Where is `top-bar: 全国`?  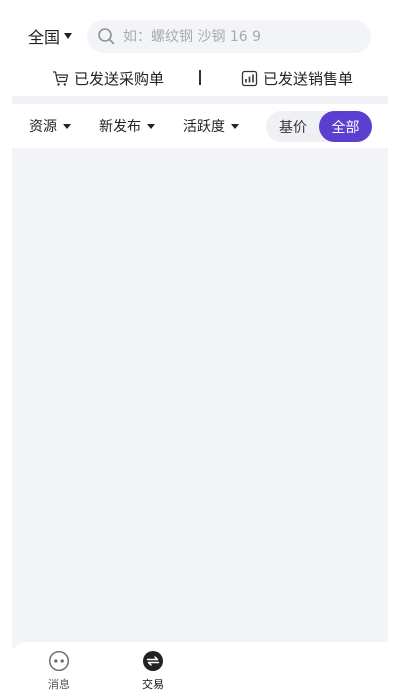
top-bar: 全国 is located at coordinates (200, 36).